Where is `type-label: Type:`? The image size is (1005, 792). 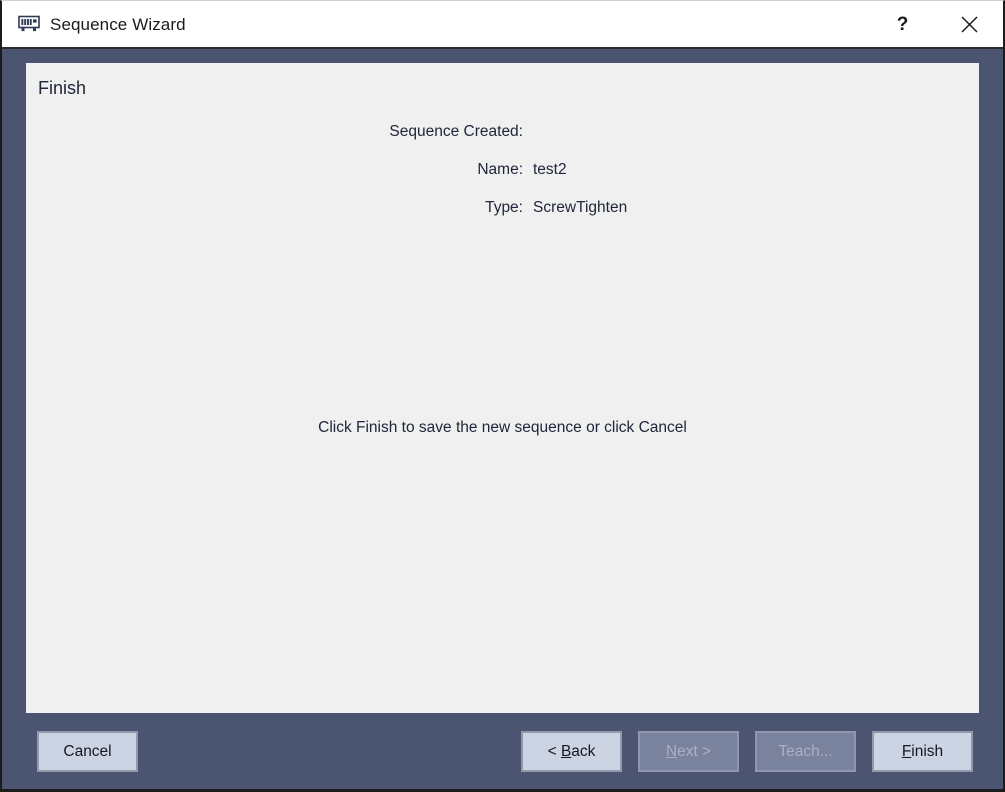
type-label: Type: is located at coordinates (504, 207).